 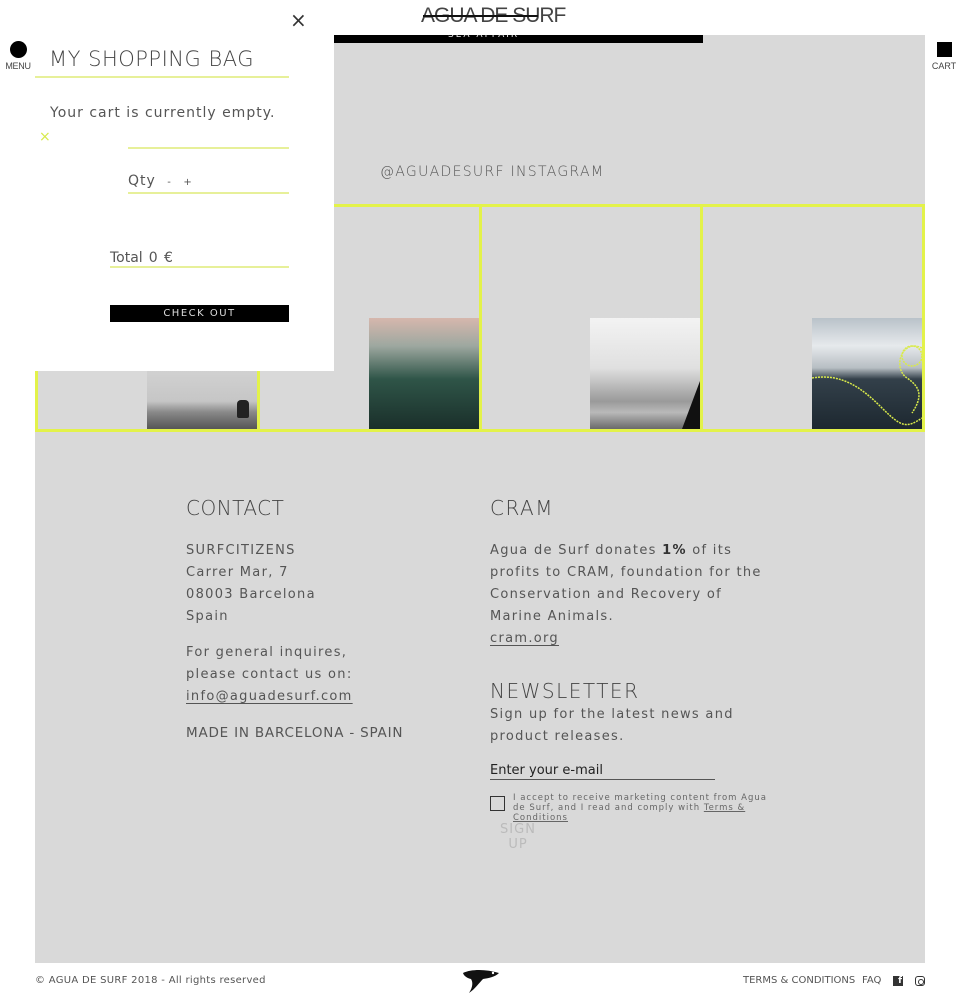 I want to click on instagram-icon, so click(x=920, y=981).